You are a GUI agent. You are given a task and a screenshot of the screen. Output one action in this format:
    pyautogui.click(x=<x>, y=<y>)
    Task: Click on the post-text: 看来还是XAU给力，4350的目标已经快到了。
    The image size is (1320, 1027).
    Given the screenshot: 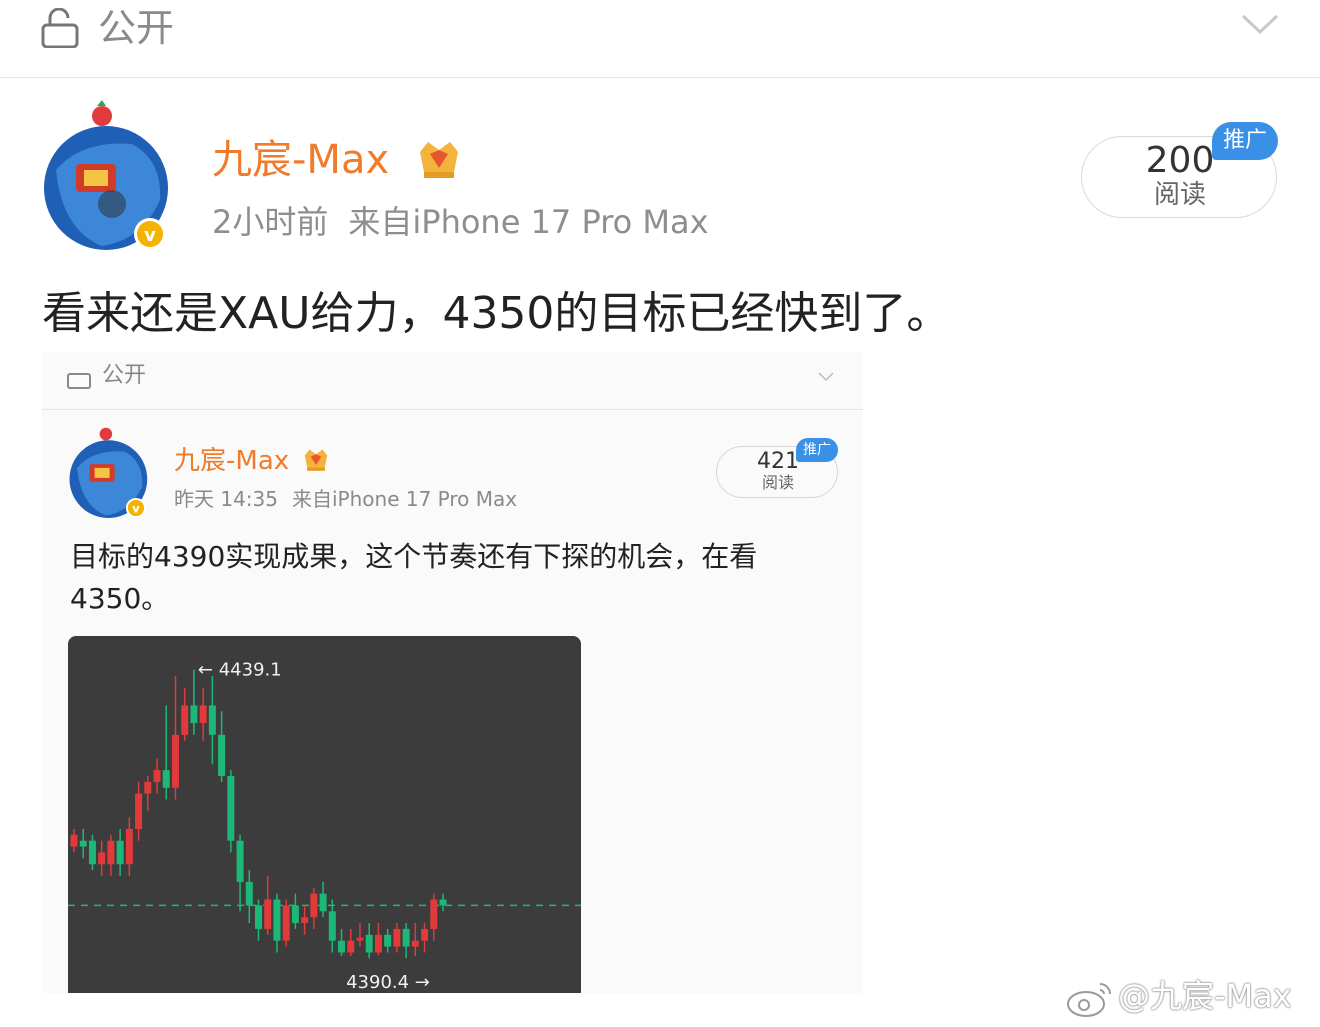 What is the action you would take?
    pyautogui.click(x=496, y=313)
    